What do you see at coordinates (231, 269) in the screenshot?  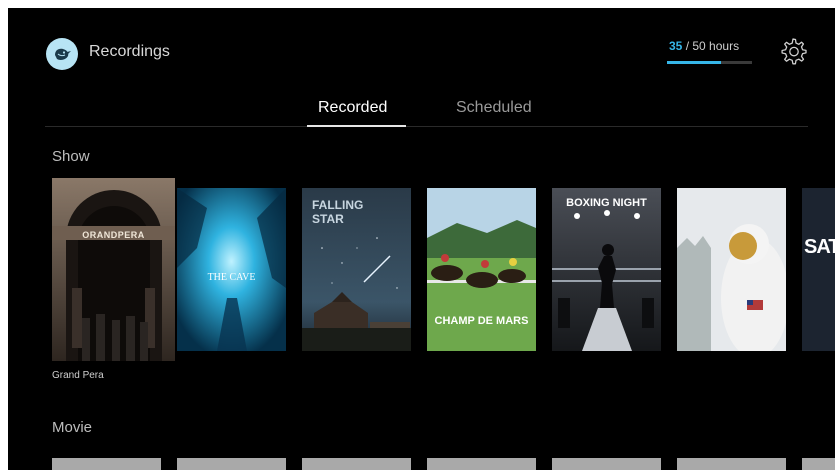 I see `recording-tile-the-cave: THE CAVE` at bounding box center [231, 269].